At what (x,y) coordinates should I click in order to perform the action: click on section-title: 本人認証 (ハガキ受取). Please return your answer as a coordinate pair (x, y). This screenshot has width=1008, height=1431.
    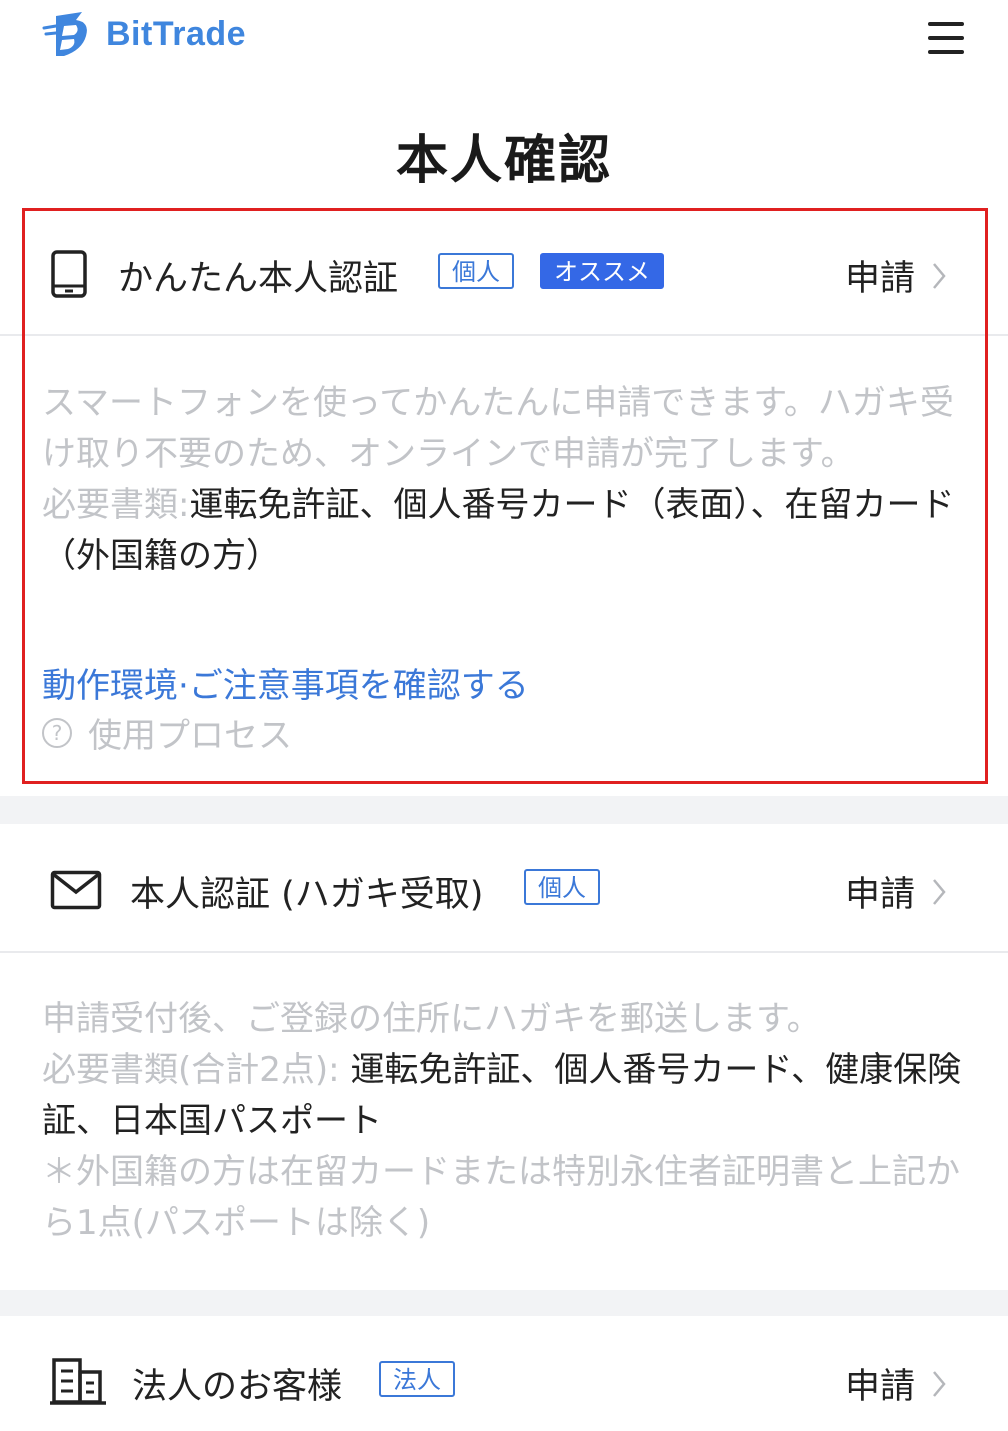
    Looking at the image, I should click on (307, 895).